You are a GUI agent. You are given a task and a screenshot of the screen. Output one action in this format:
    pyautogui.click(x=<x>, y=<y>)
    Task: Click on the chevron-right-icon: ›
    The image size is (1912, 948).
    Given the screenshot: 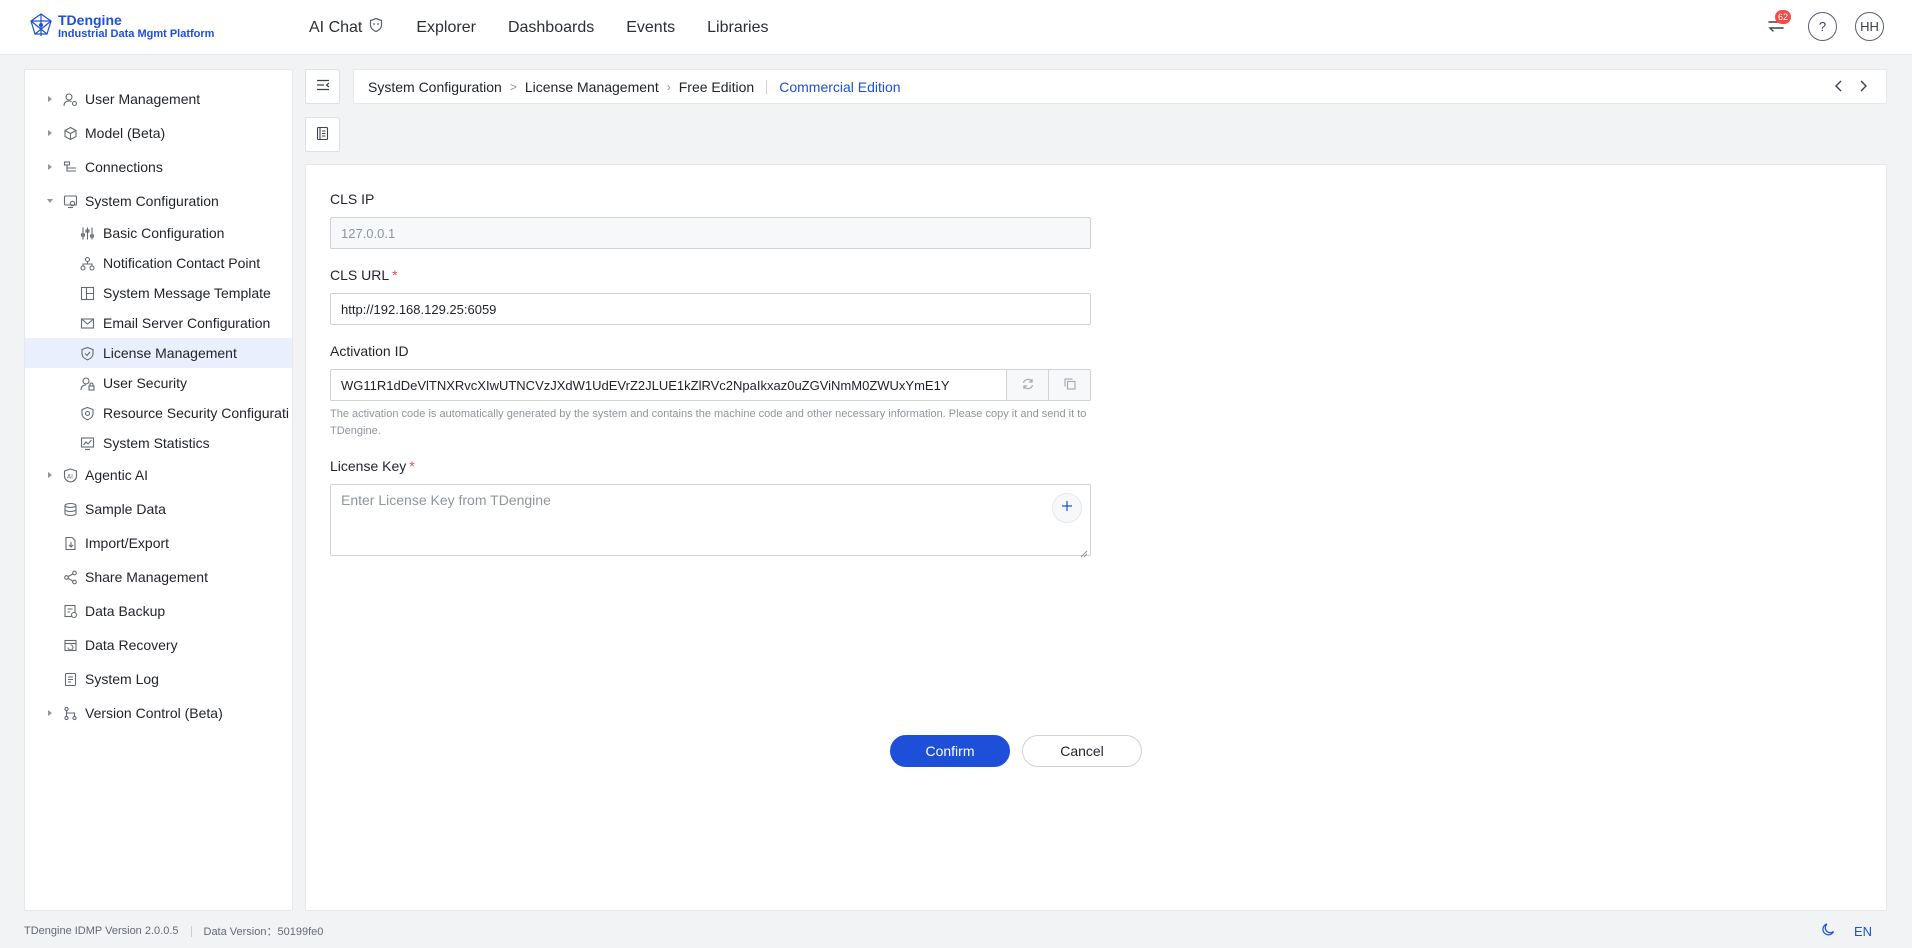 What is the action you would take?
    pyautogui.click(x=668, y=86)
    